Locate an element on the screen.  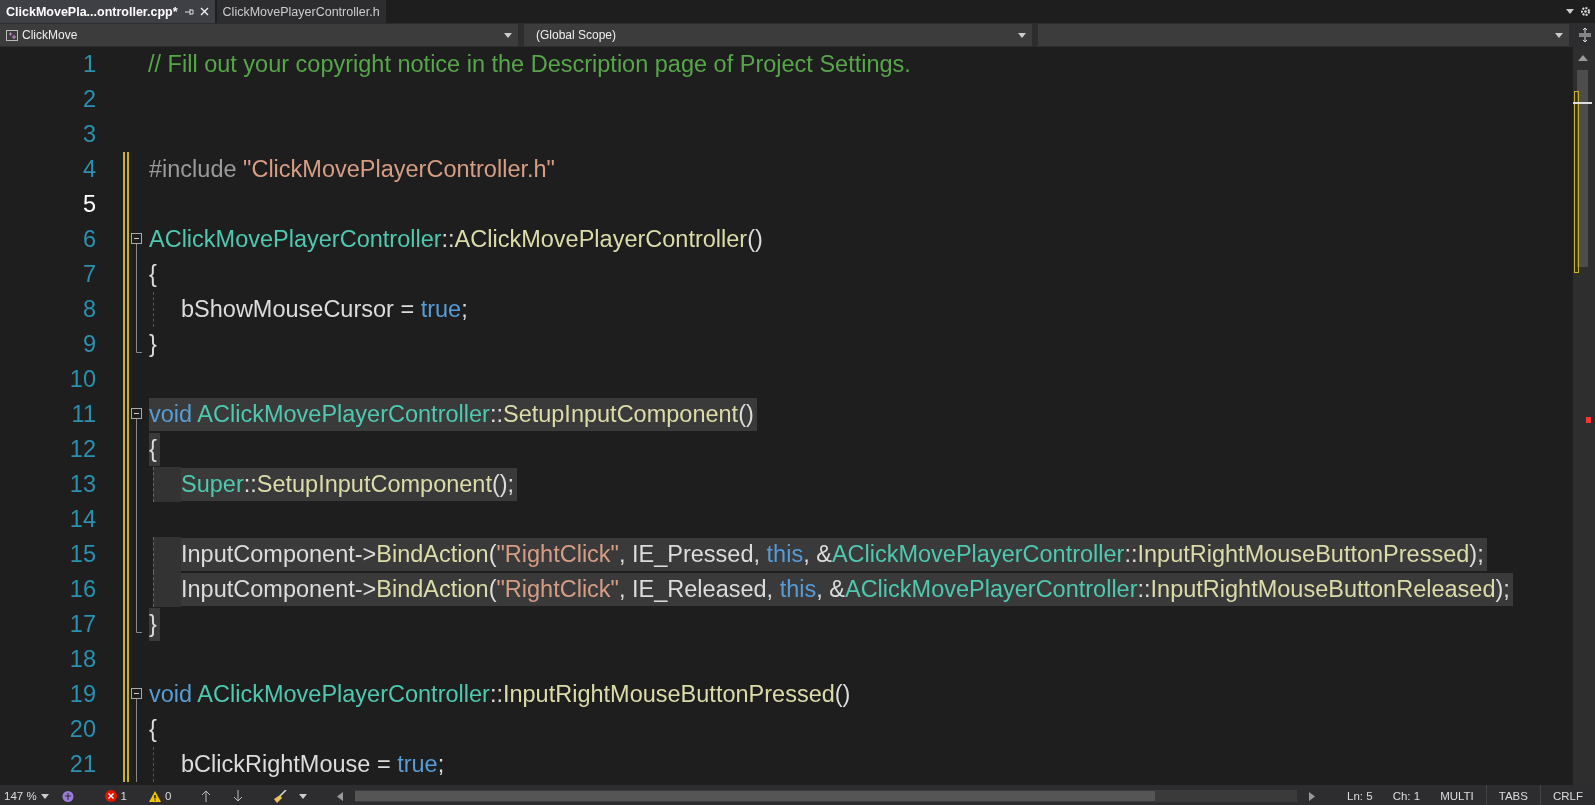
broom-icon is located at coordinates (280, 796).